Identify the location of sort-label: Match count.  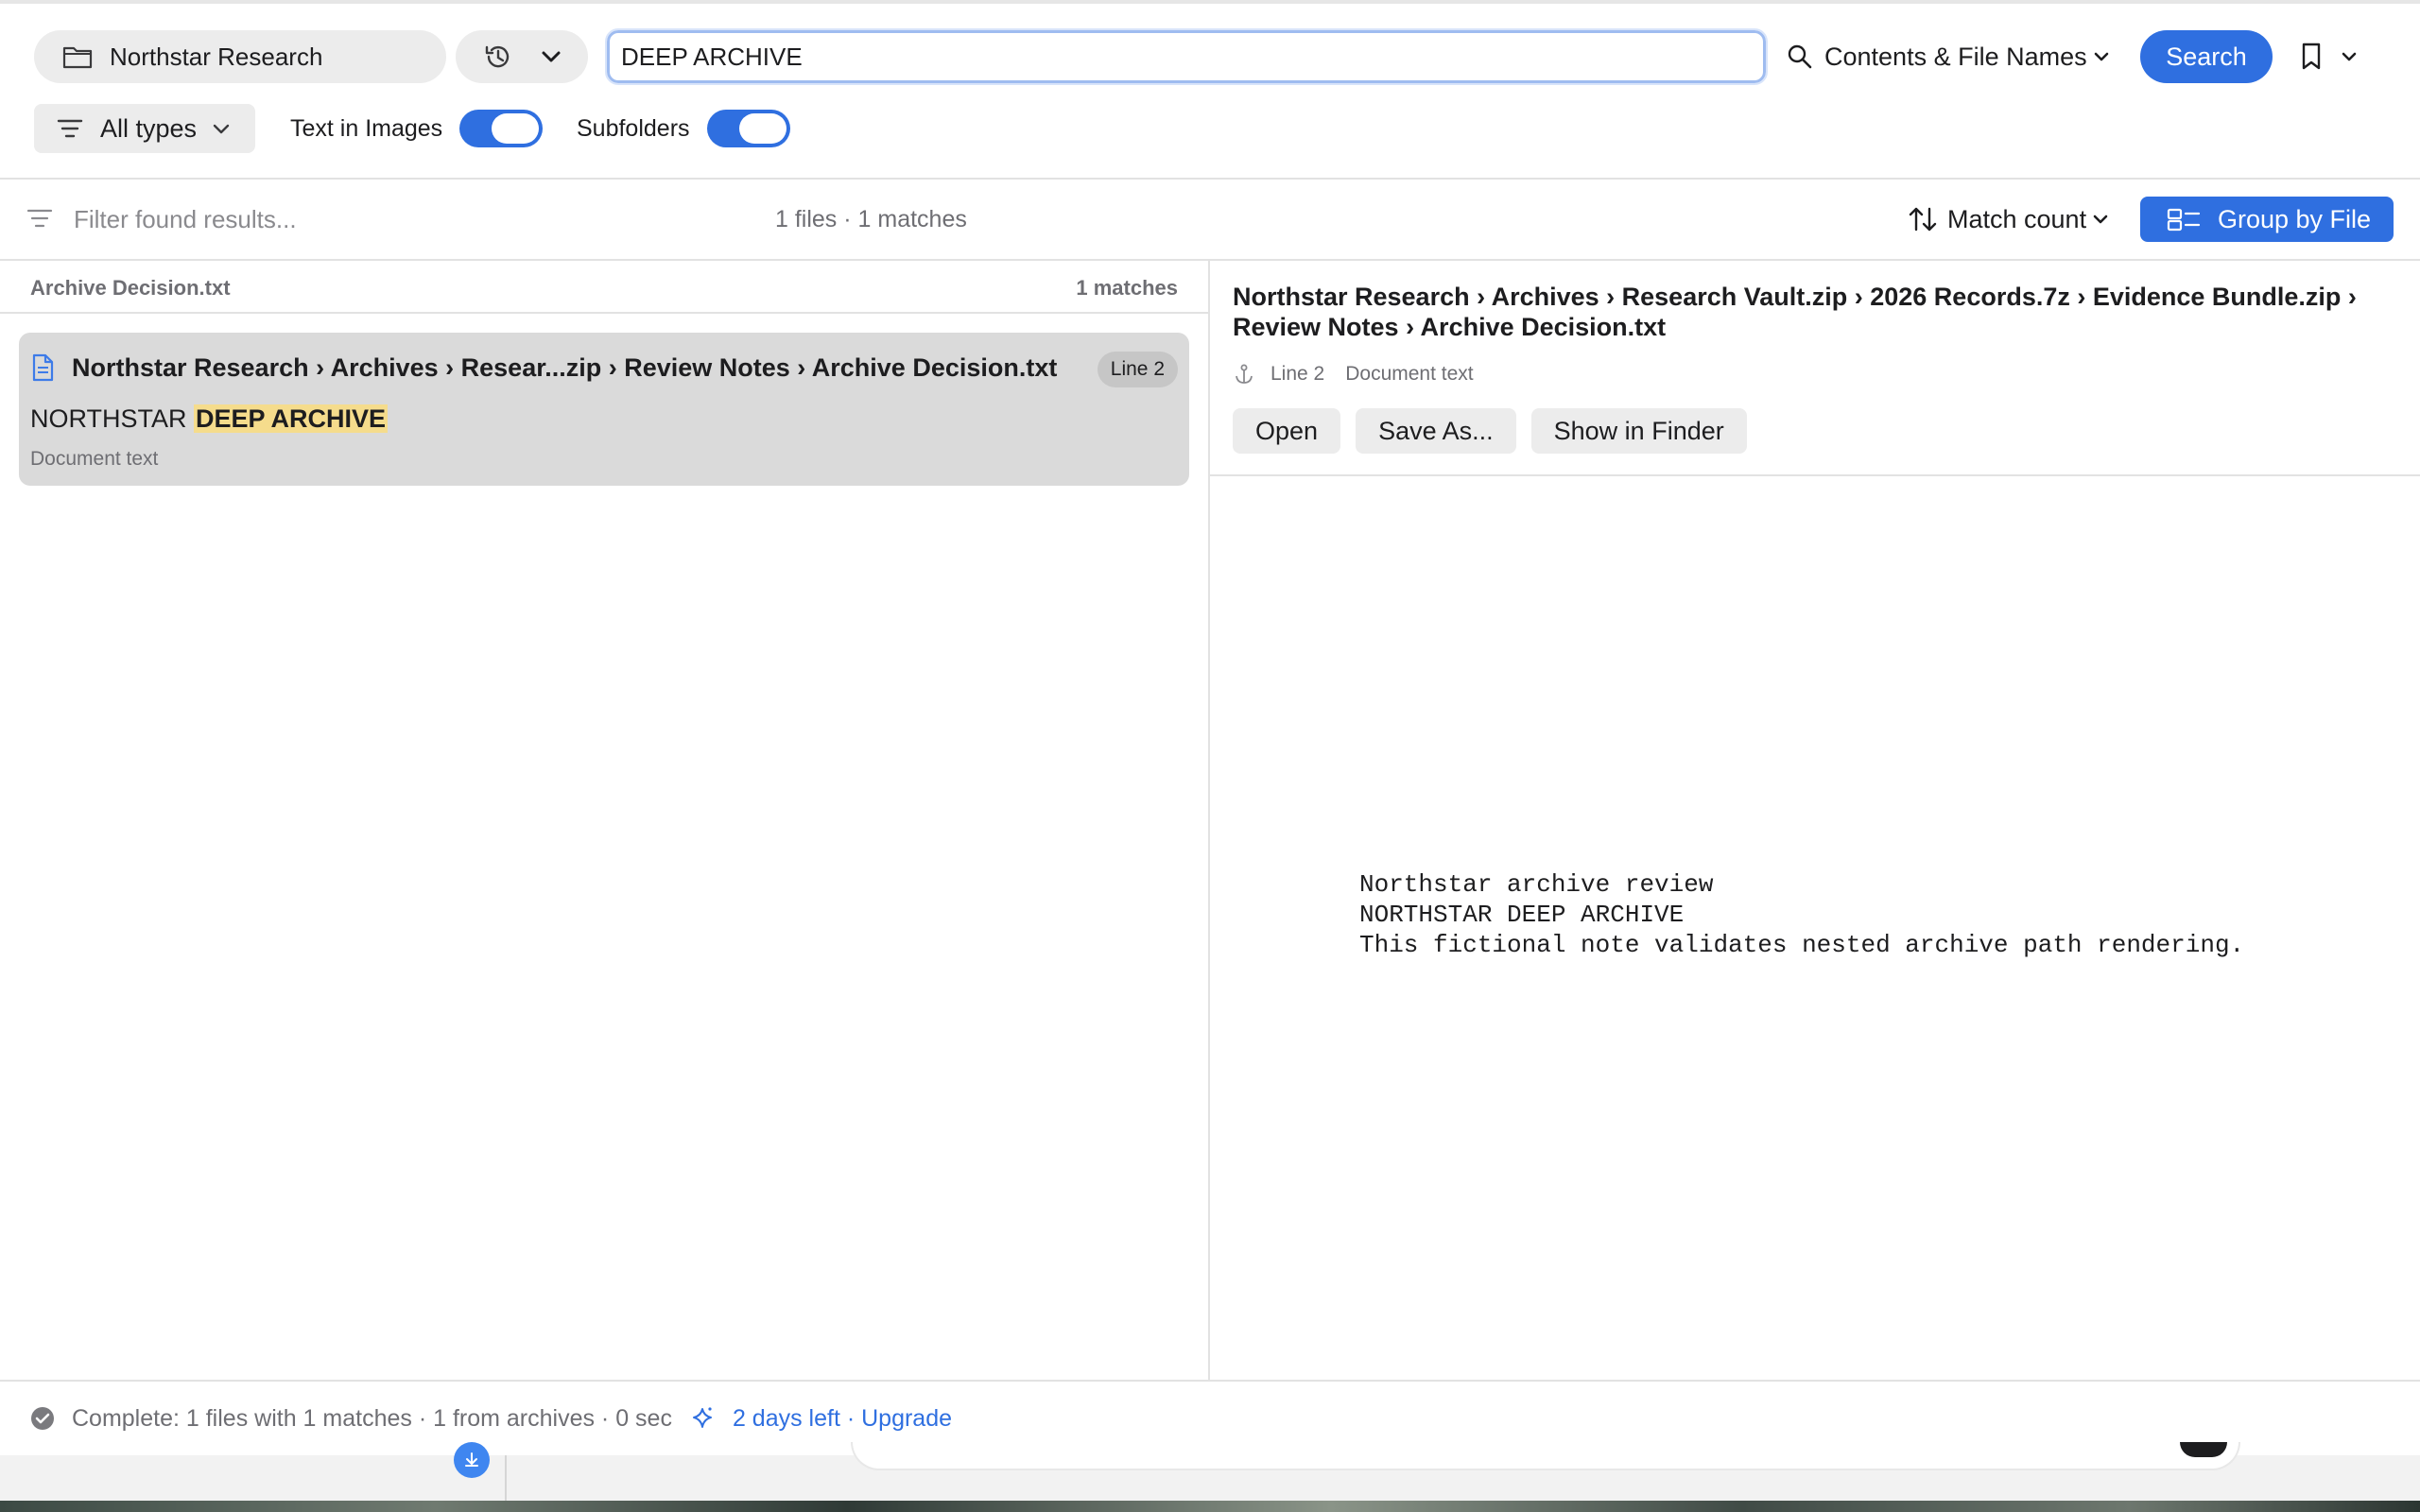
(2017, 218).